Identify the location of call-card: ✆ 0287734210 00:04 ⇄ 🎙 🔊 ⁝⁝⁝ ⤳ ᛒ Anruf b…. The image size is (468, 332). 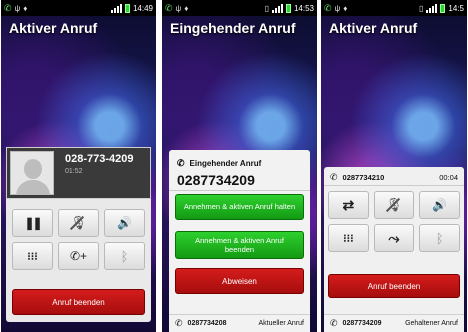
(394, 249).